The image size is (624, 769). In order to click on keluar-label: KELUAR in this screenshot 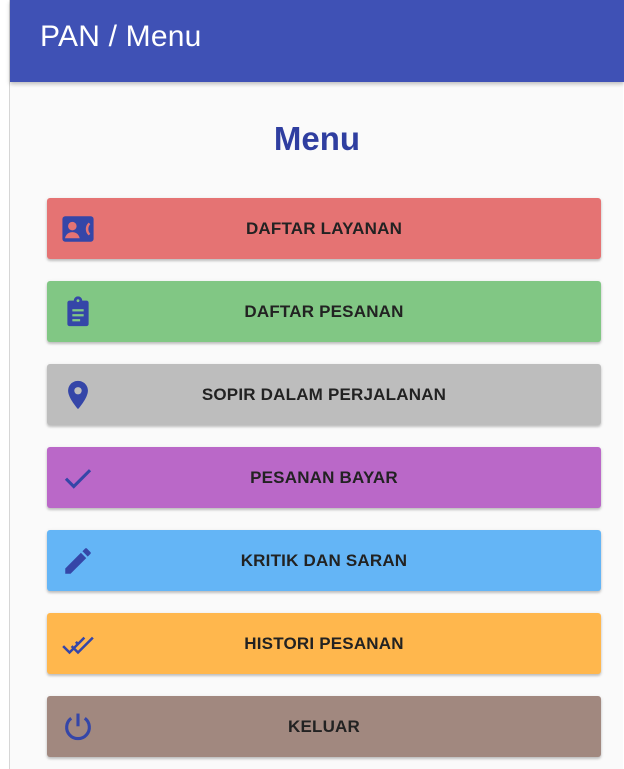, I will do `click(324, 726)`.